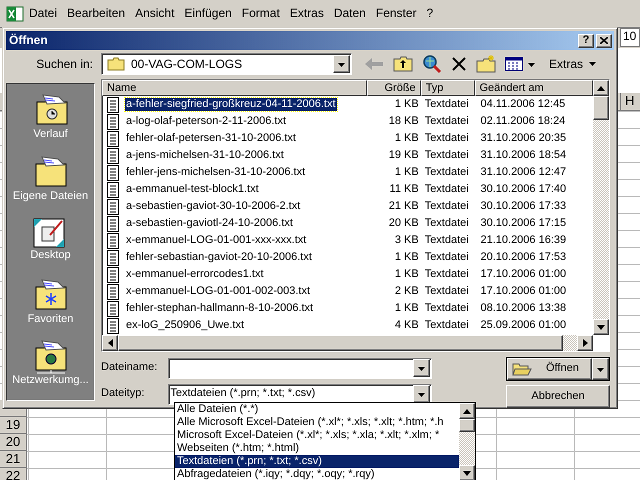 The width and height of the screenshot is (640, 480). Describe the element at coordinates (13, 459) in the screenshot. I see `row-header: 21` at that location.